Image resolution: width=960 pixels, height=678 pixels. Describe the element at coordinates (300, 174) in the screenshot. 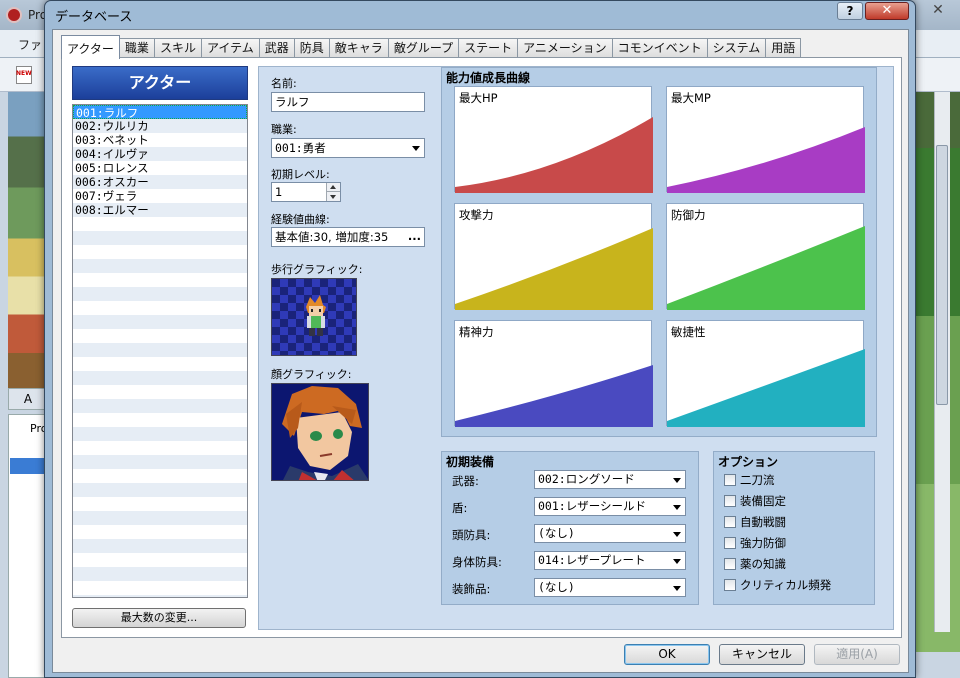

I see `initial-level-label: 初期レベル:` at that location.